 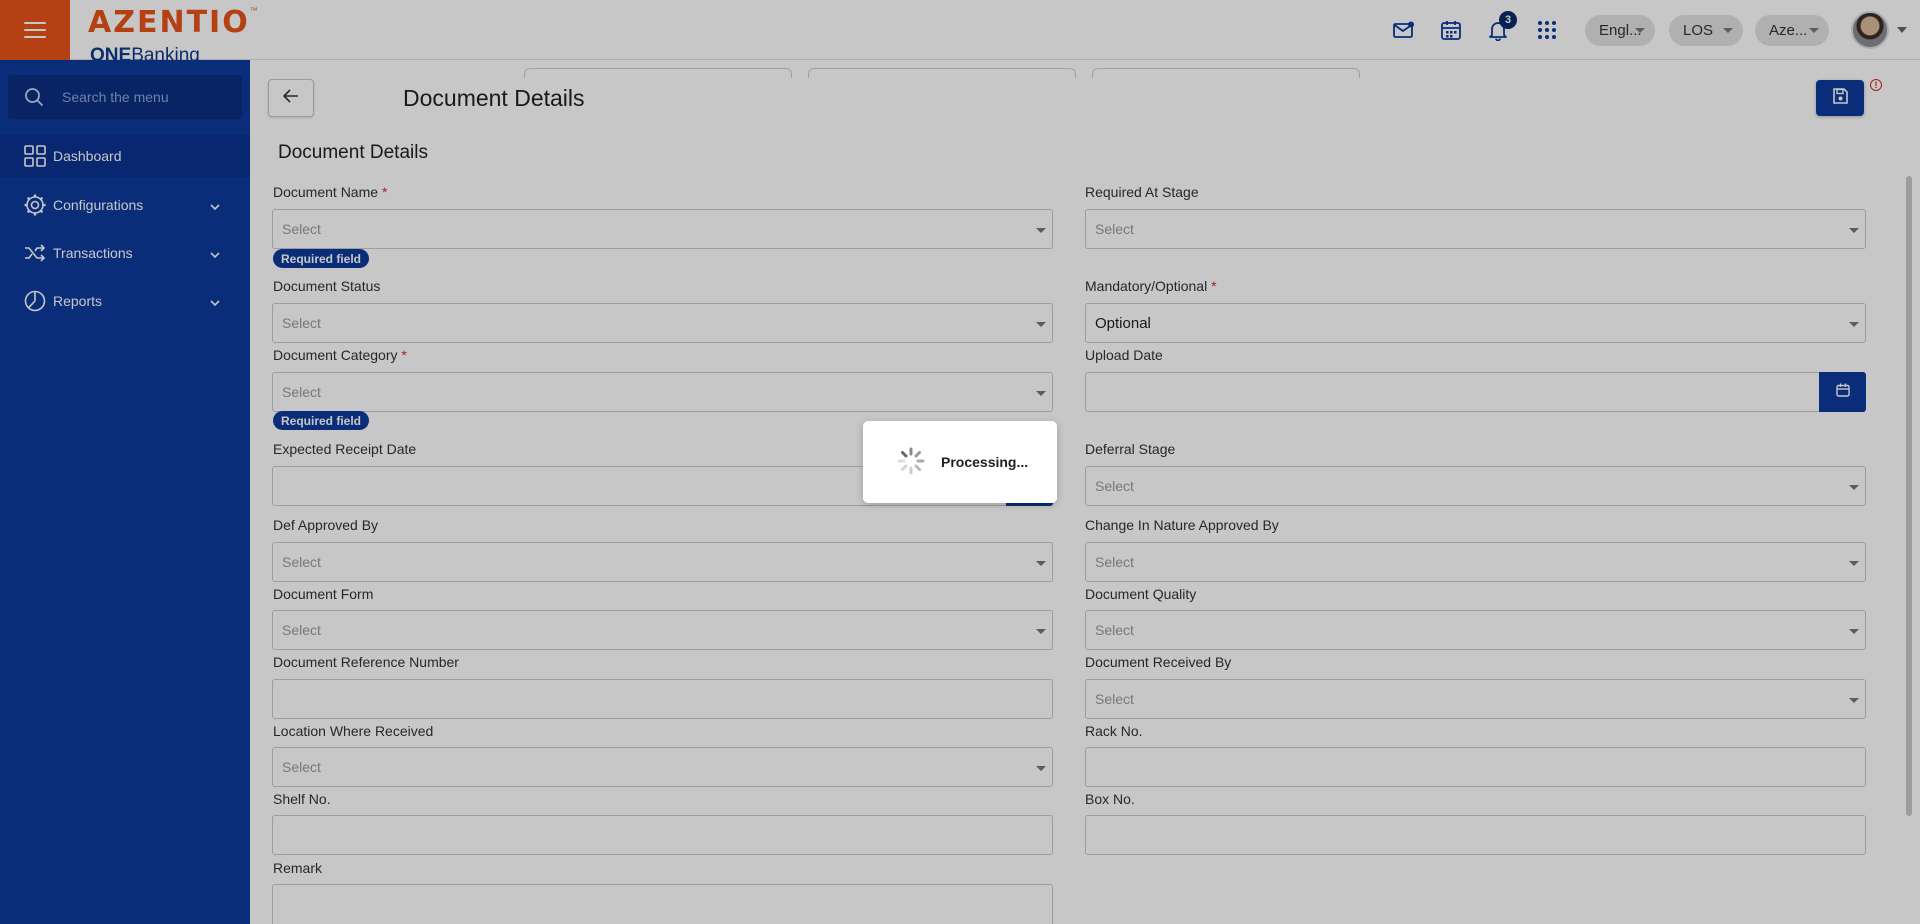 What do you see at coordinates (911, 463) in the screenshot?
I see `loading-spinner-icon` at bounding box center [911, 463].